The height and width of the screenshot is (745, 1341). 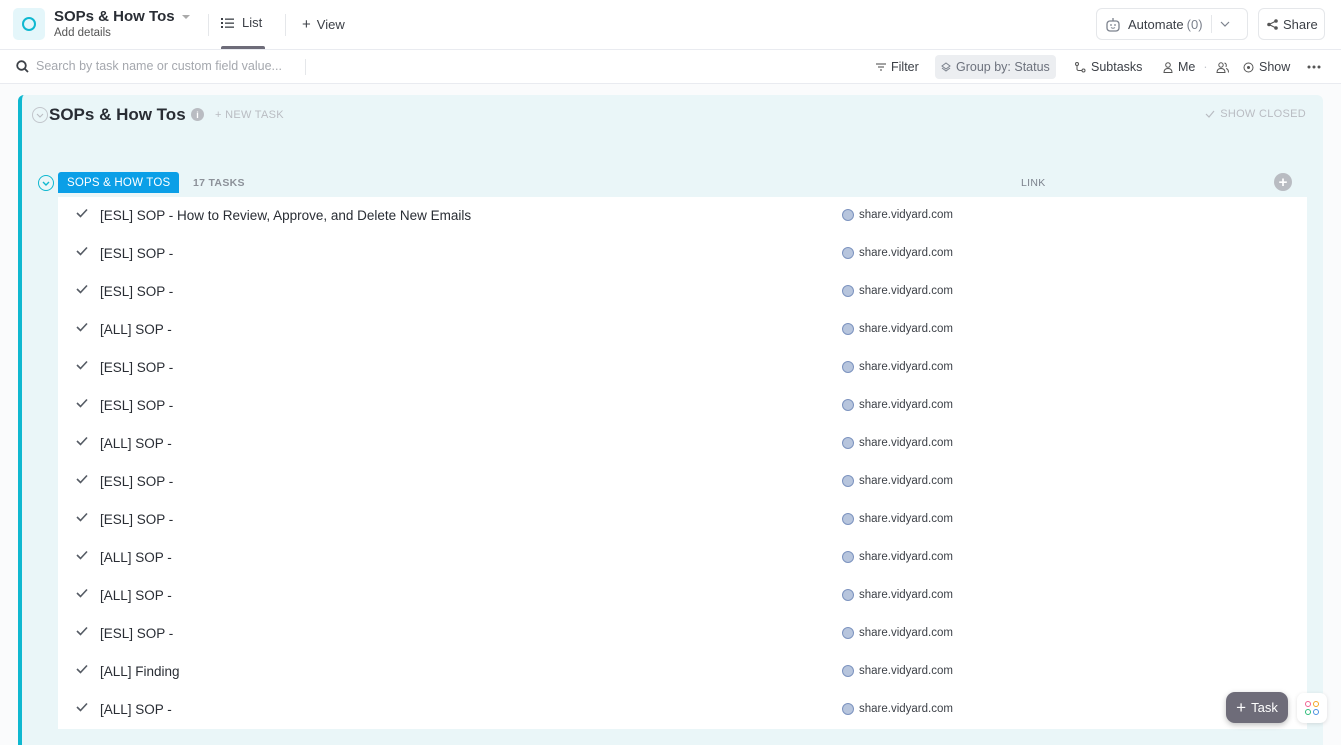 I want to click on info-icon: i, so click(x=197, y=114).